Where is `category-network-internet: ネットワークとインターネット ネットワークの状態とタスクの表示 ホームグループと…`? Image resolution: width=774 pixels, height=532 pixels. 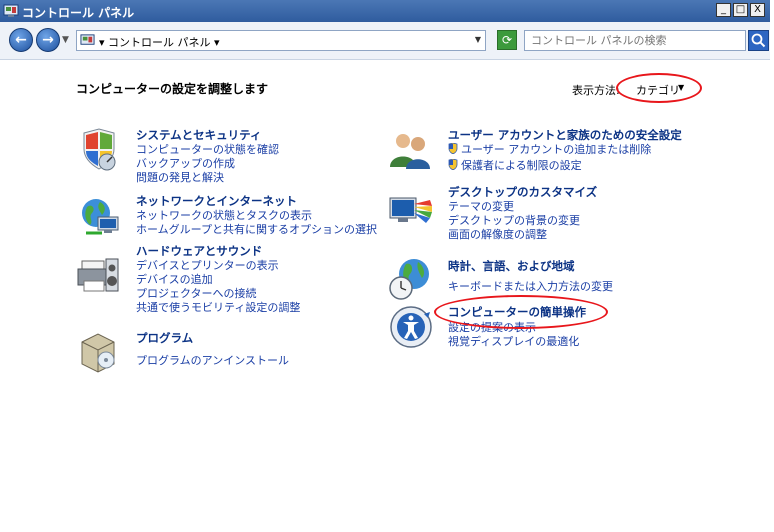
category-network-internet: ネットワークとインターネット ネットワークの状態とタスクの表示 ホームグループと… is located at coordinates (226, 216).